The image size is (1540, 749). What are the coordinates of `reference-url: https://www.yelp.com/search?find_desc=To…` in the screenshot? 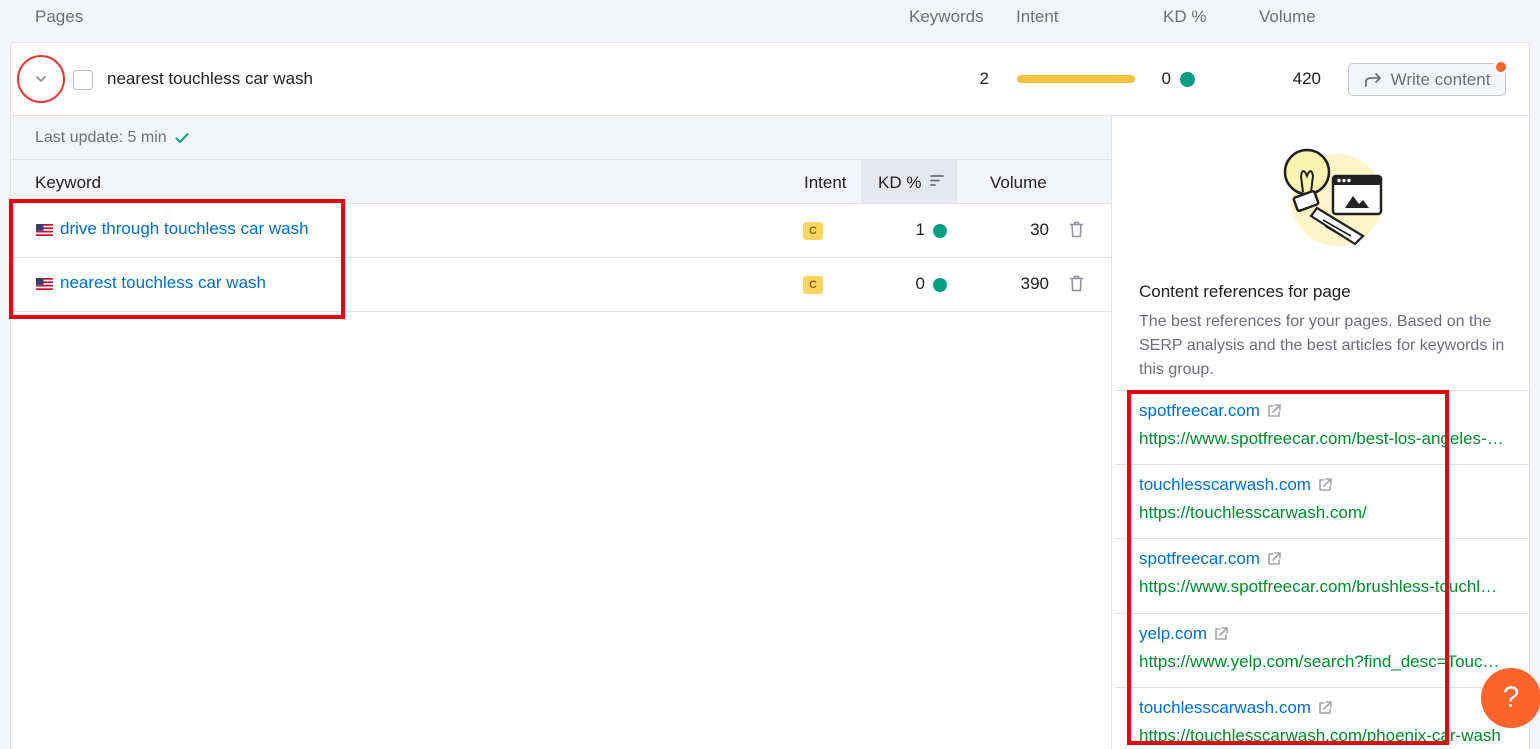 It's located at (1322, 662).